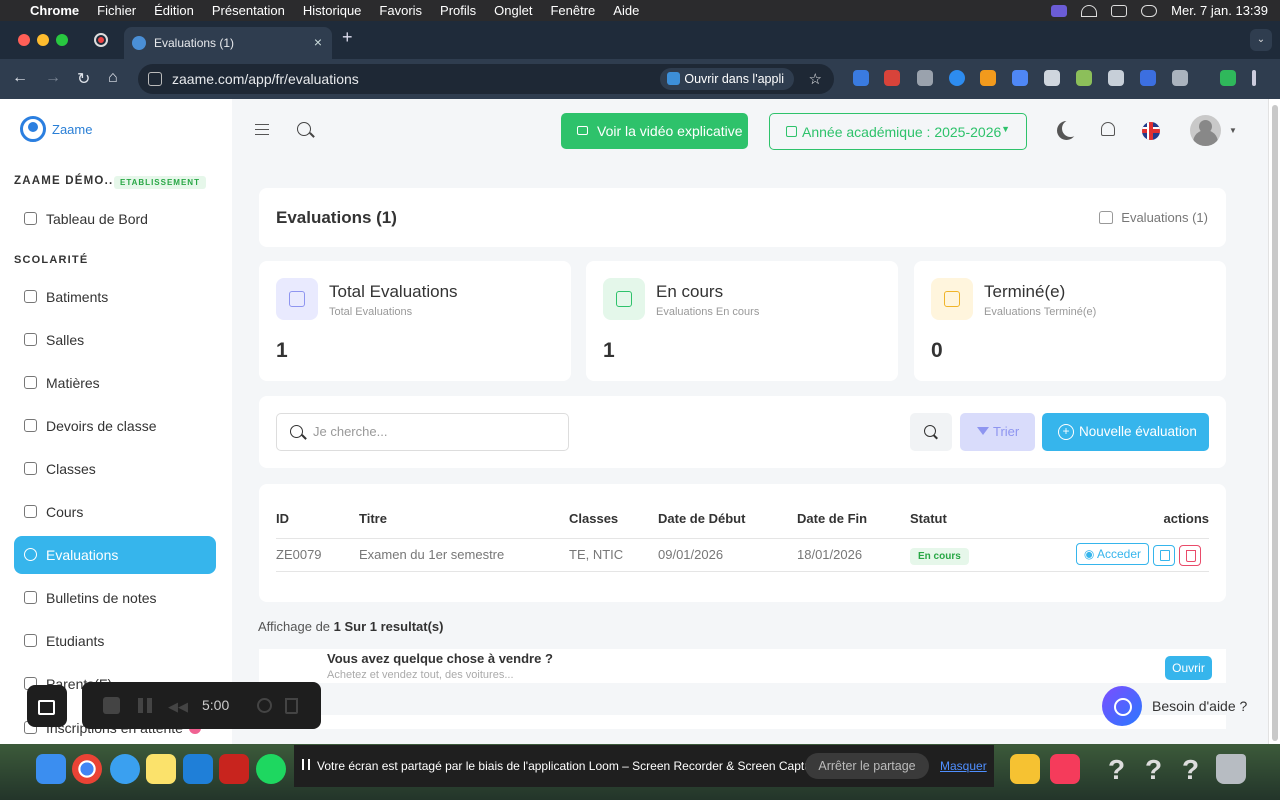 Image resolution: width=1280 pixels, height=800 pixels. I want to click on promo-open-button: Ouvrir, so click(1188, 668).